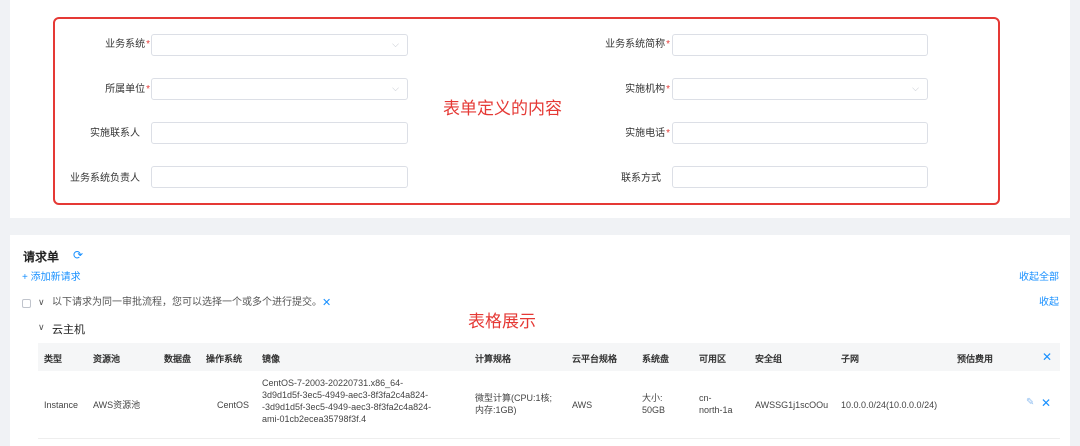 Image resolution: width=1080 pixels, height=446 pixels. Describe the element at coordinates (26, 303) in the screenshot. I see `group-checkbox` at that location.